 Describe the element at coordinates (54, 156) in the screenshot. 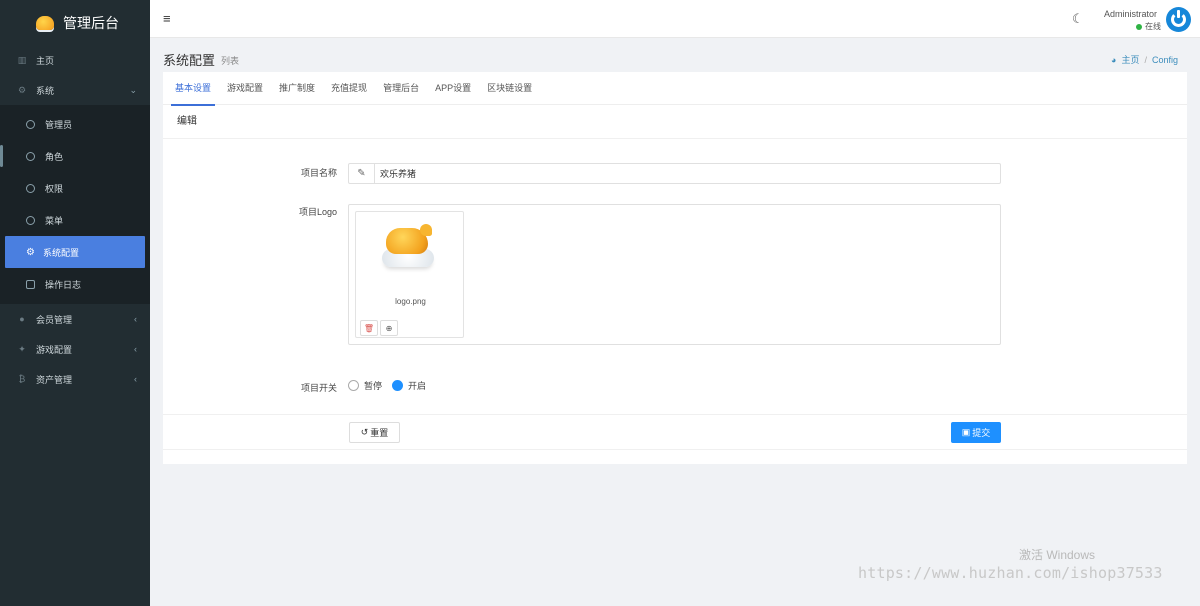

I see `sidebar-item-label: 角色` at that location.